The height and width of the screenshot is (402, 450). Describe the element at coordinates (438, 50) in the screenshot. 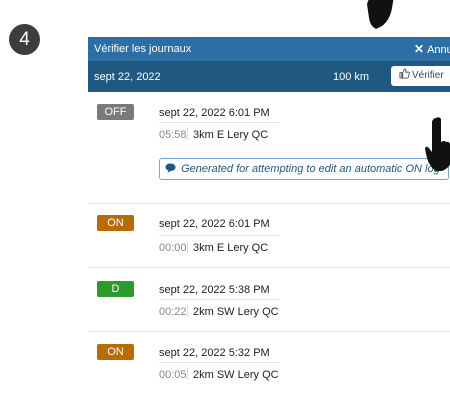

I see `cancel-button-label: Annu` at that location.